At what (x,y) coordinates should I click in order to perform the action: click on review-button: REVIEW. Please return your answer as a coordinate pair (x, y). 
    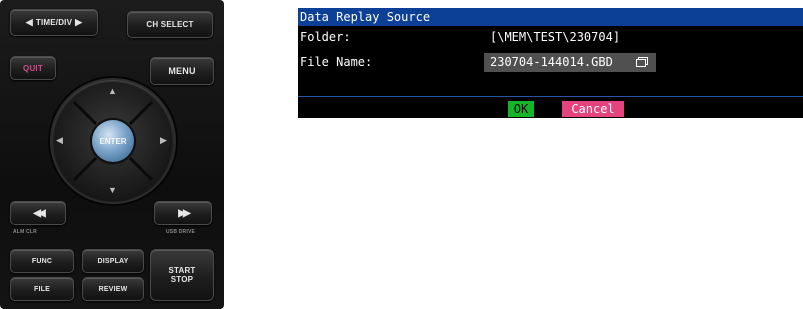
    Looking at the image, I should click on (113, 289).